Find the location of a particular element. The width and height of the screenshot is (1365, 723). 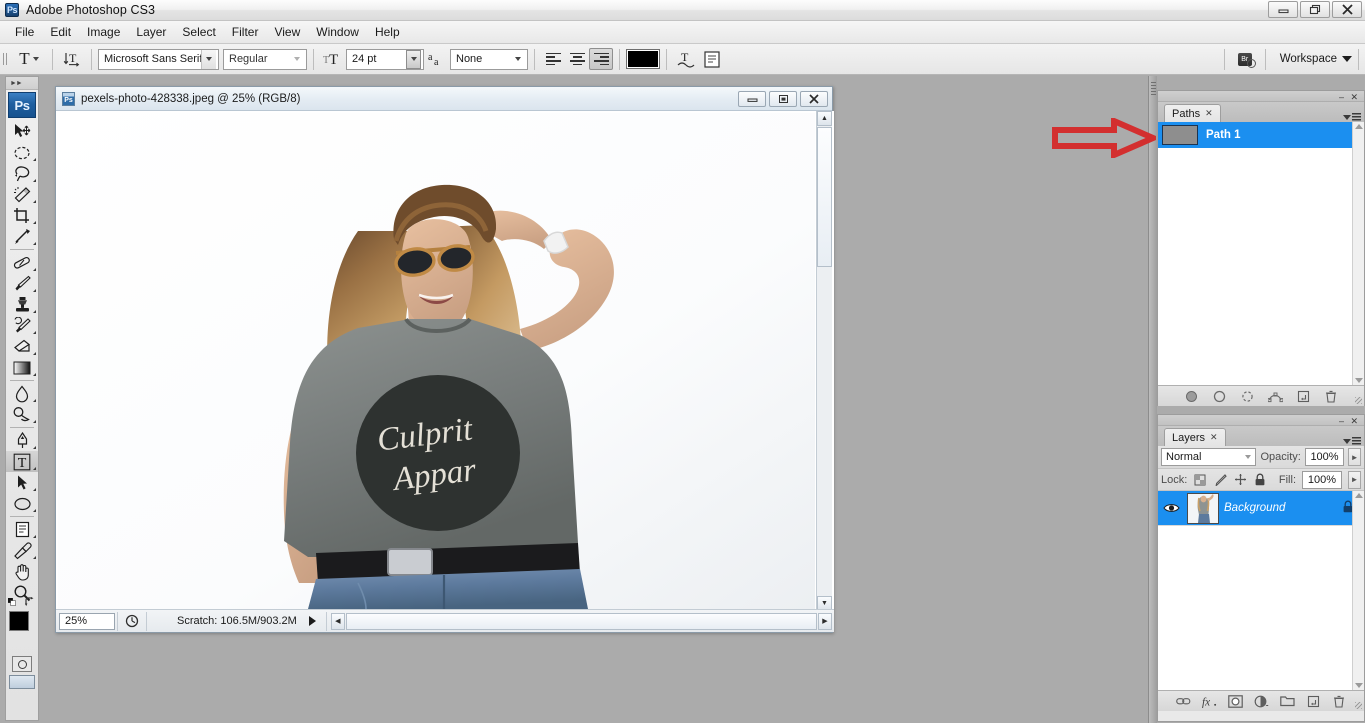

new-path-icon is located at coordinates (1303, 396).